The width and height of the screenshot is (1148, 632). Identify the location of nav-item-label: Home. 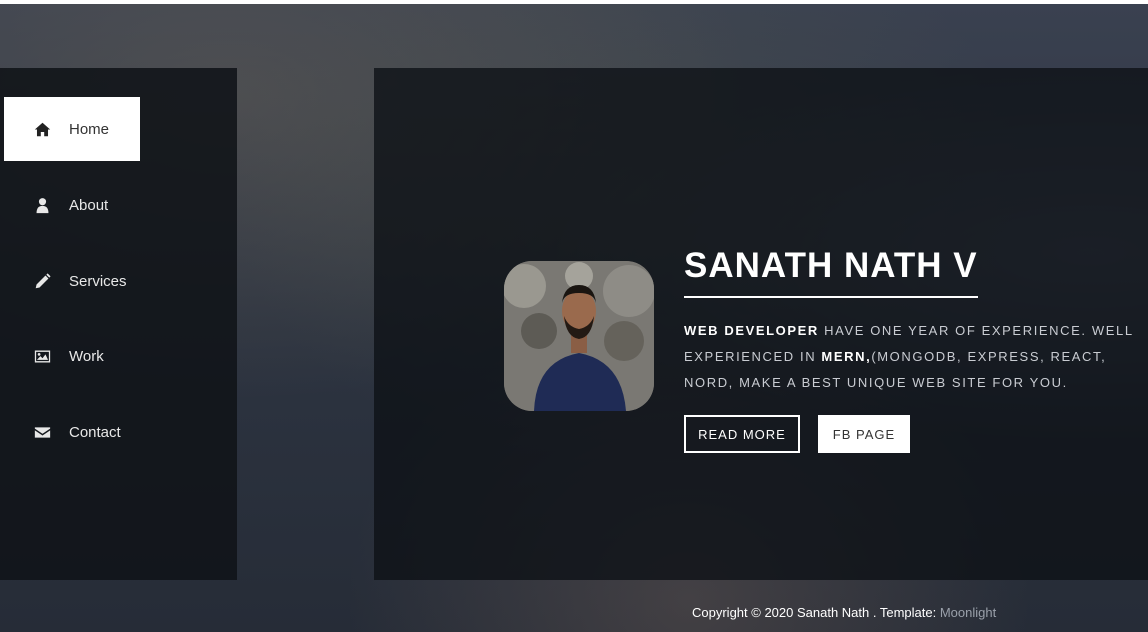
(89, 129).